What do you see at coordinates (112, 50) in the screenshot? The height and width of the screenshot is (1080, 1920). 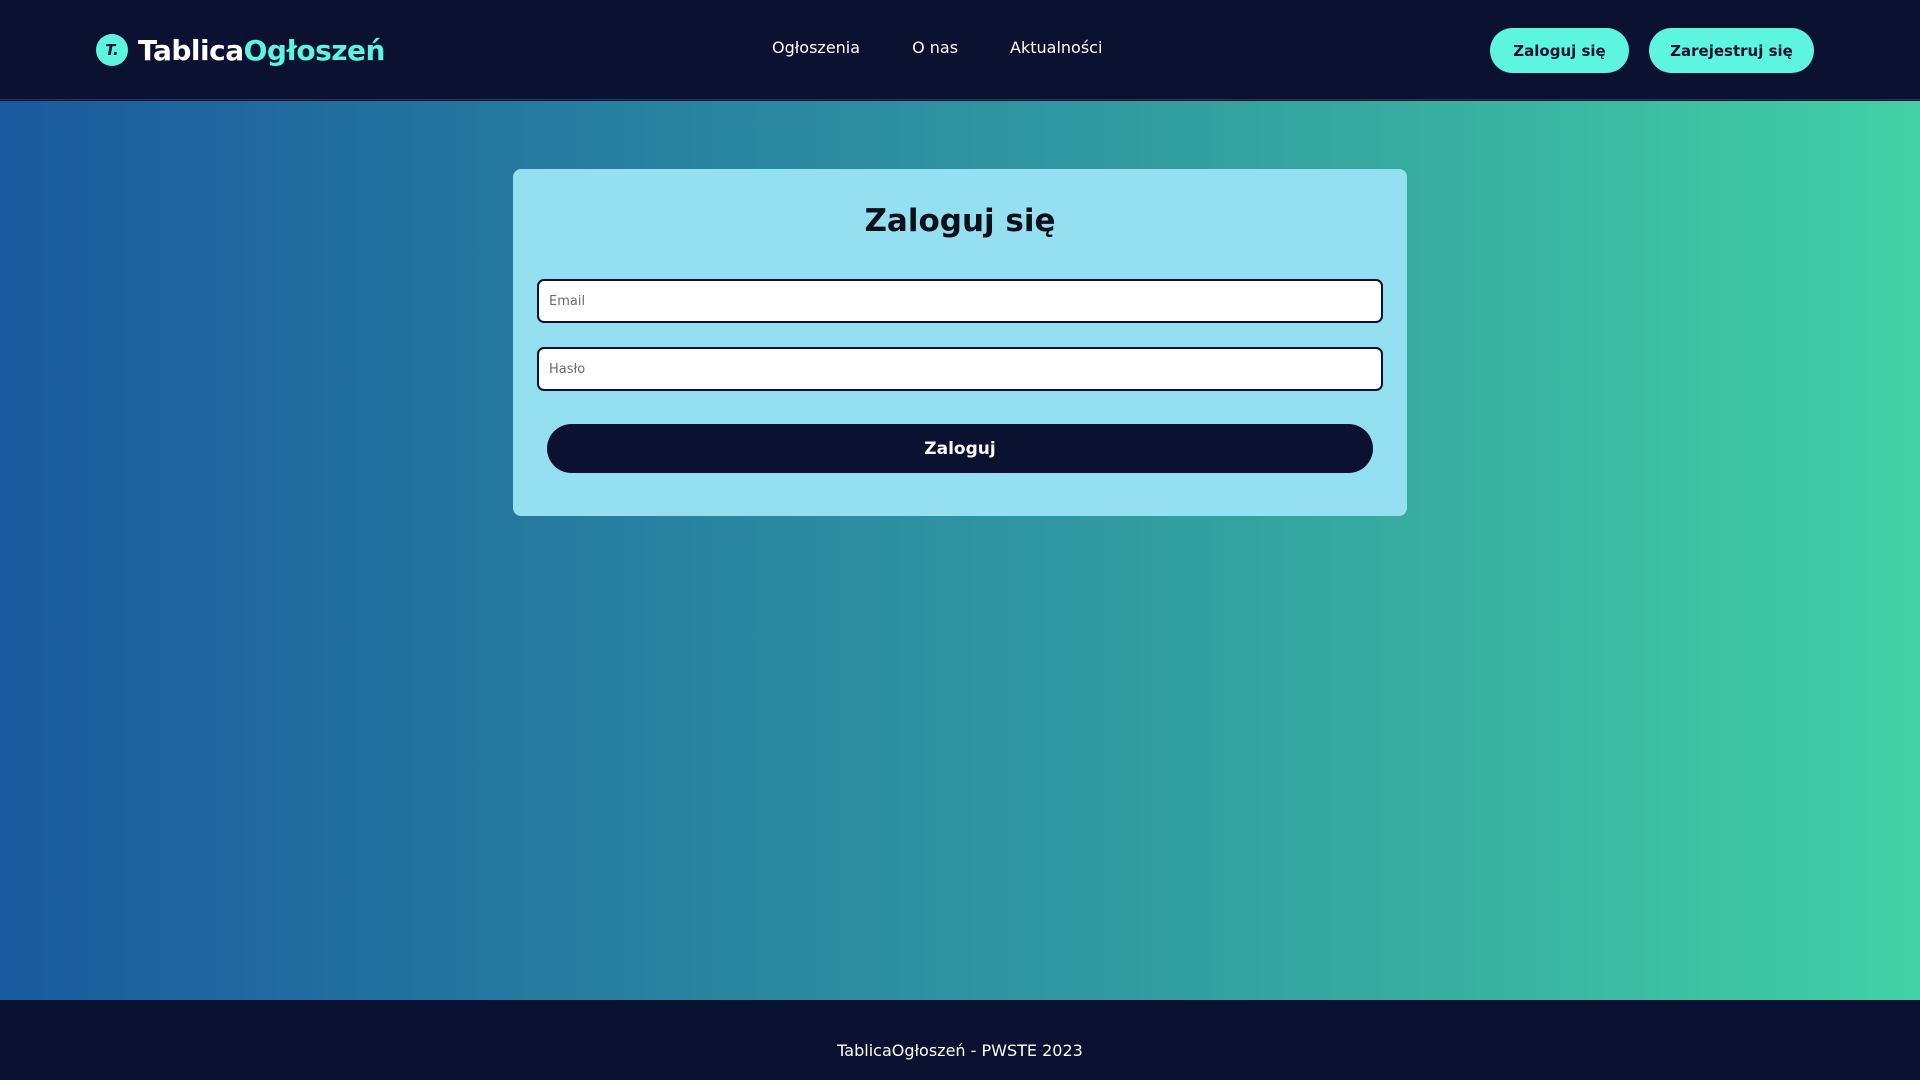 I see `logo-badge-icon: T.` at bounding box center [112, 50].